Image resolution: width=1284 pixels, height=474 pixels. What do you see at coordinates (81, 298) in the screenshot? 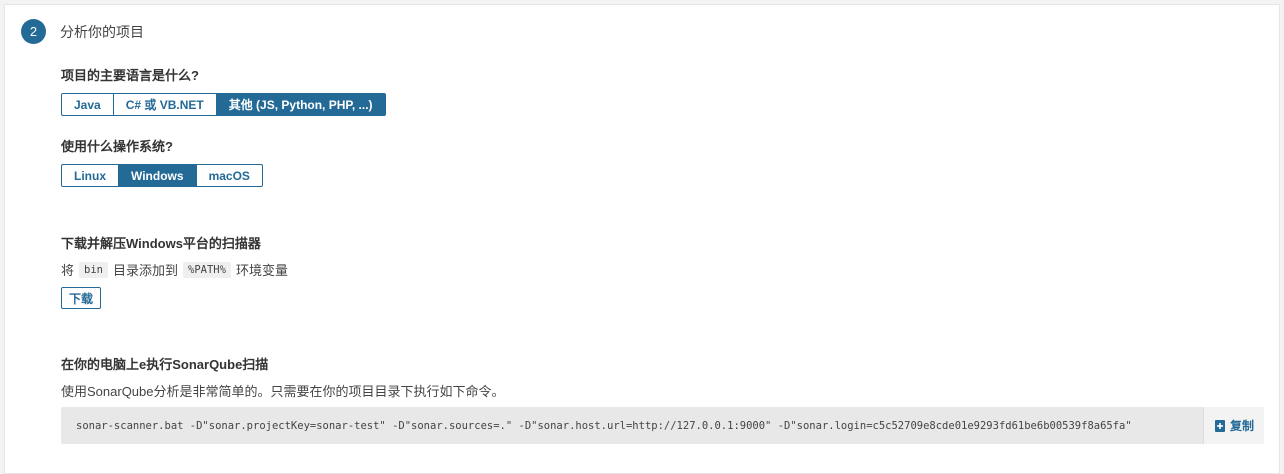
I see `download-button: 下载` at bounding box center [81, 298].